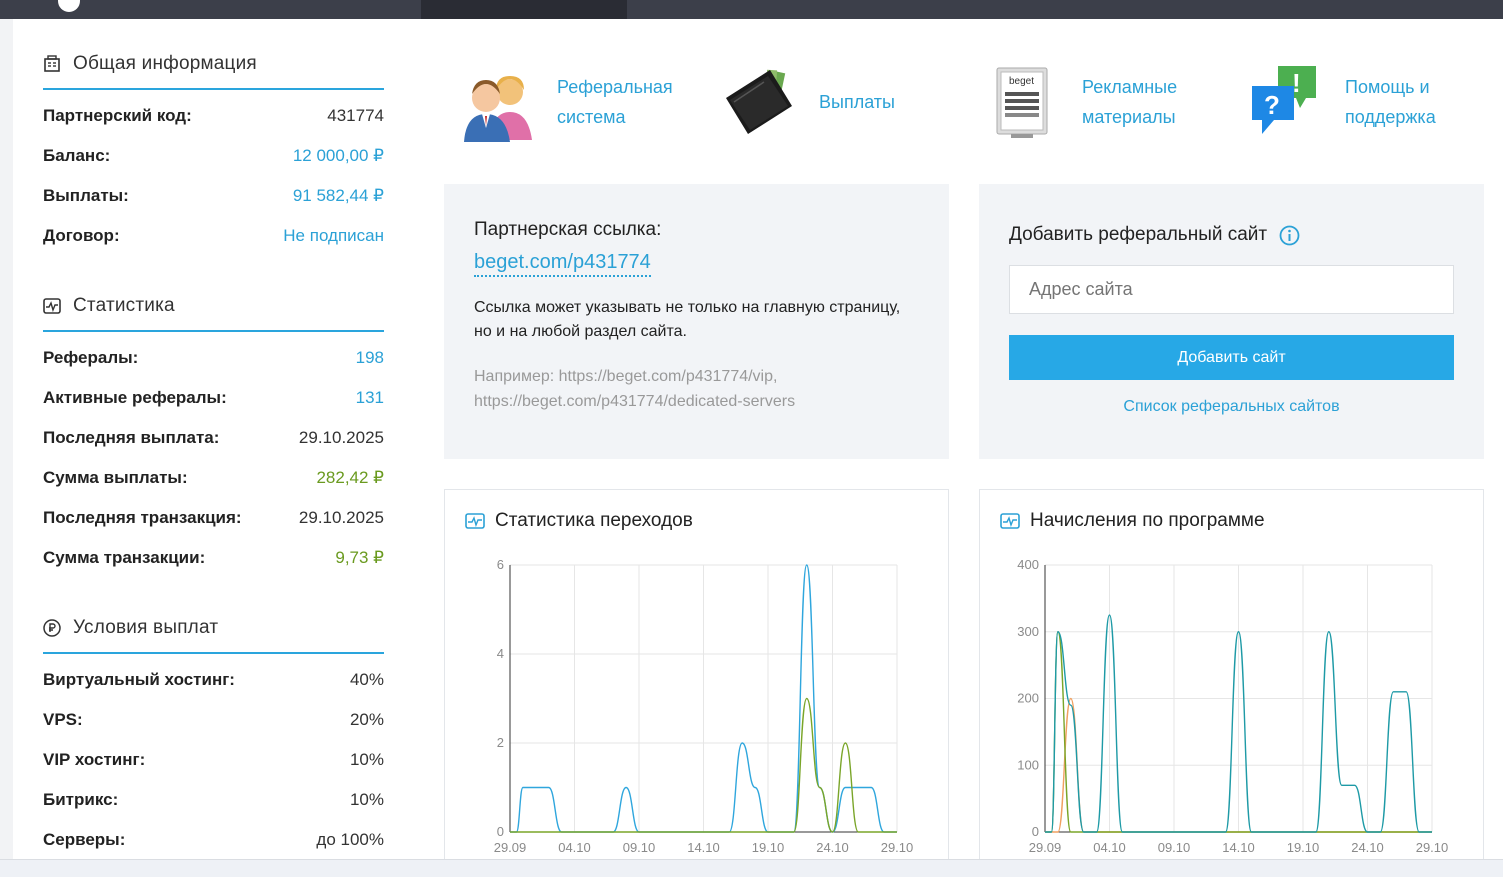 Image resolution: width=1503 pixels, height=877 pixels. What do you see at coordinates (751, 868) in the screenshot?
I see `taskbar` at bounding box center [751, 868].